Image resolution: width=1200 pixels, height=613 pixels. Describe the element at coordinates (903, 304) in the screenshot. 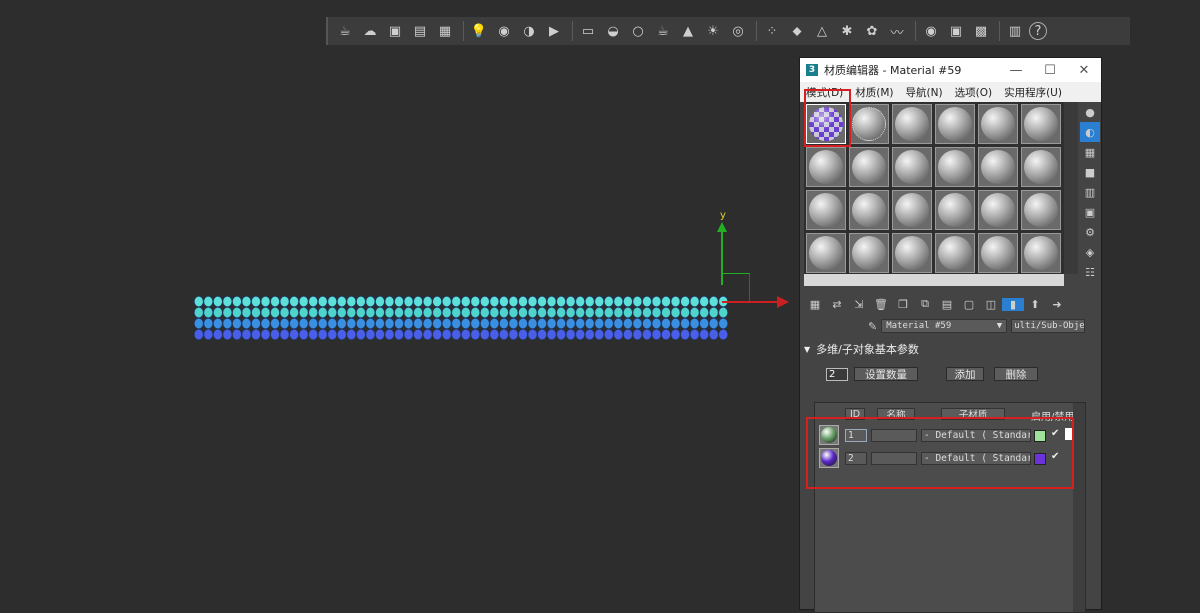

I see `copy-material-icon: ❐` at that location.